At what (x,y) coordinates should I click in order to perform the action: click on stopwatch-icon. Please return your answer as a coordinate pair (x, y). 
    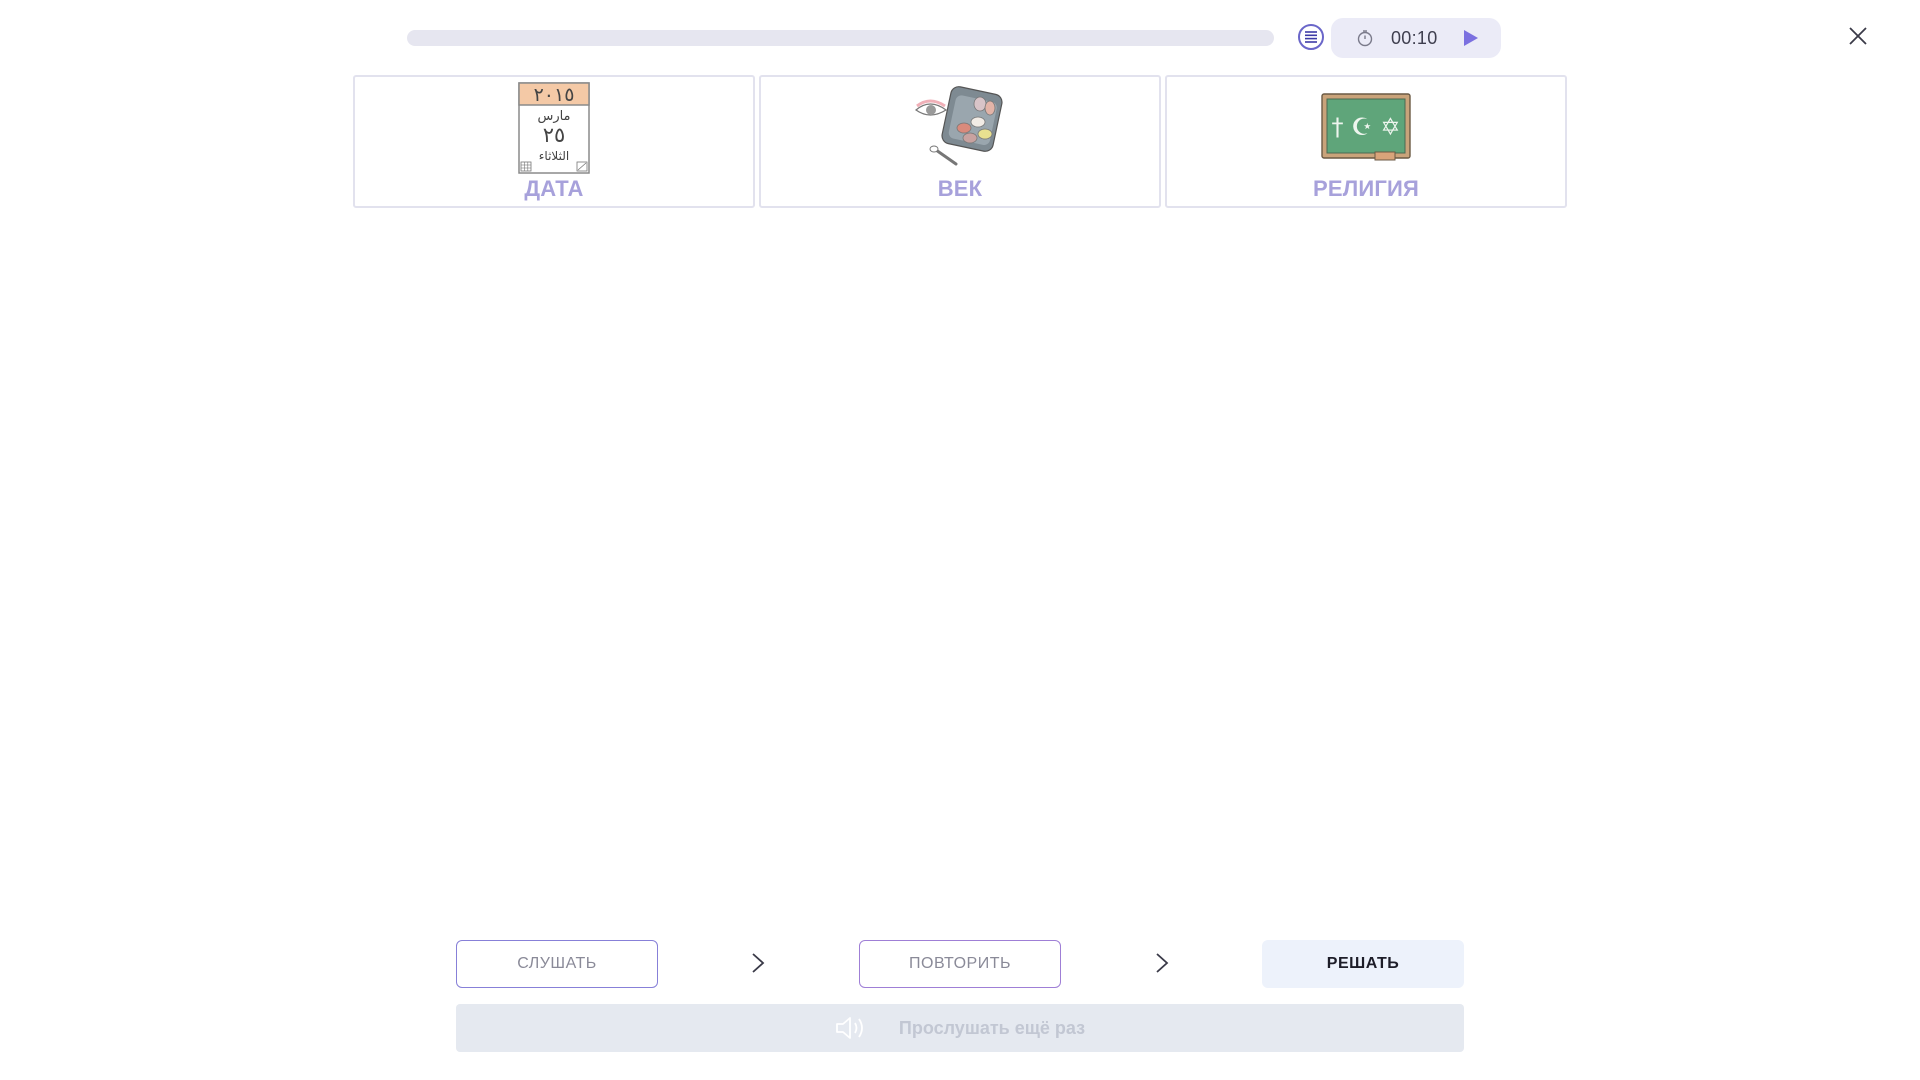
    Looking at the image, I should click on (1365, 38).